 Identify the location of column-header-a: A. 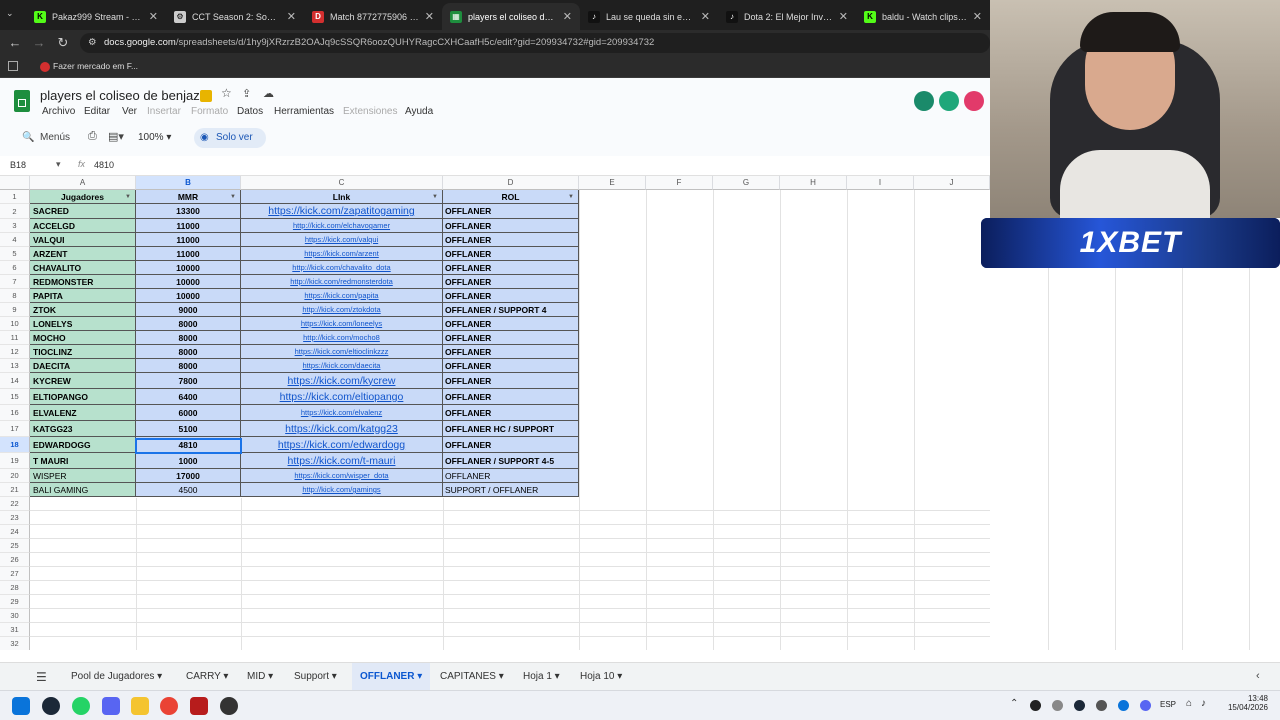
(83, 183).